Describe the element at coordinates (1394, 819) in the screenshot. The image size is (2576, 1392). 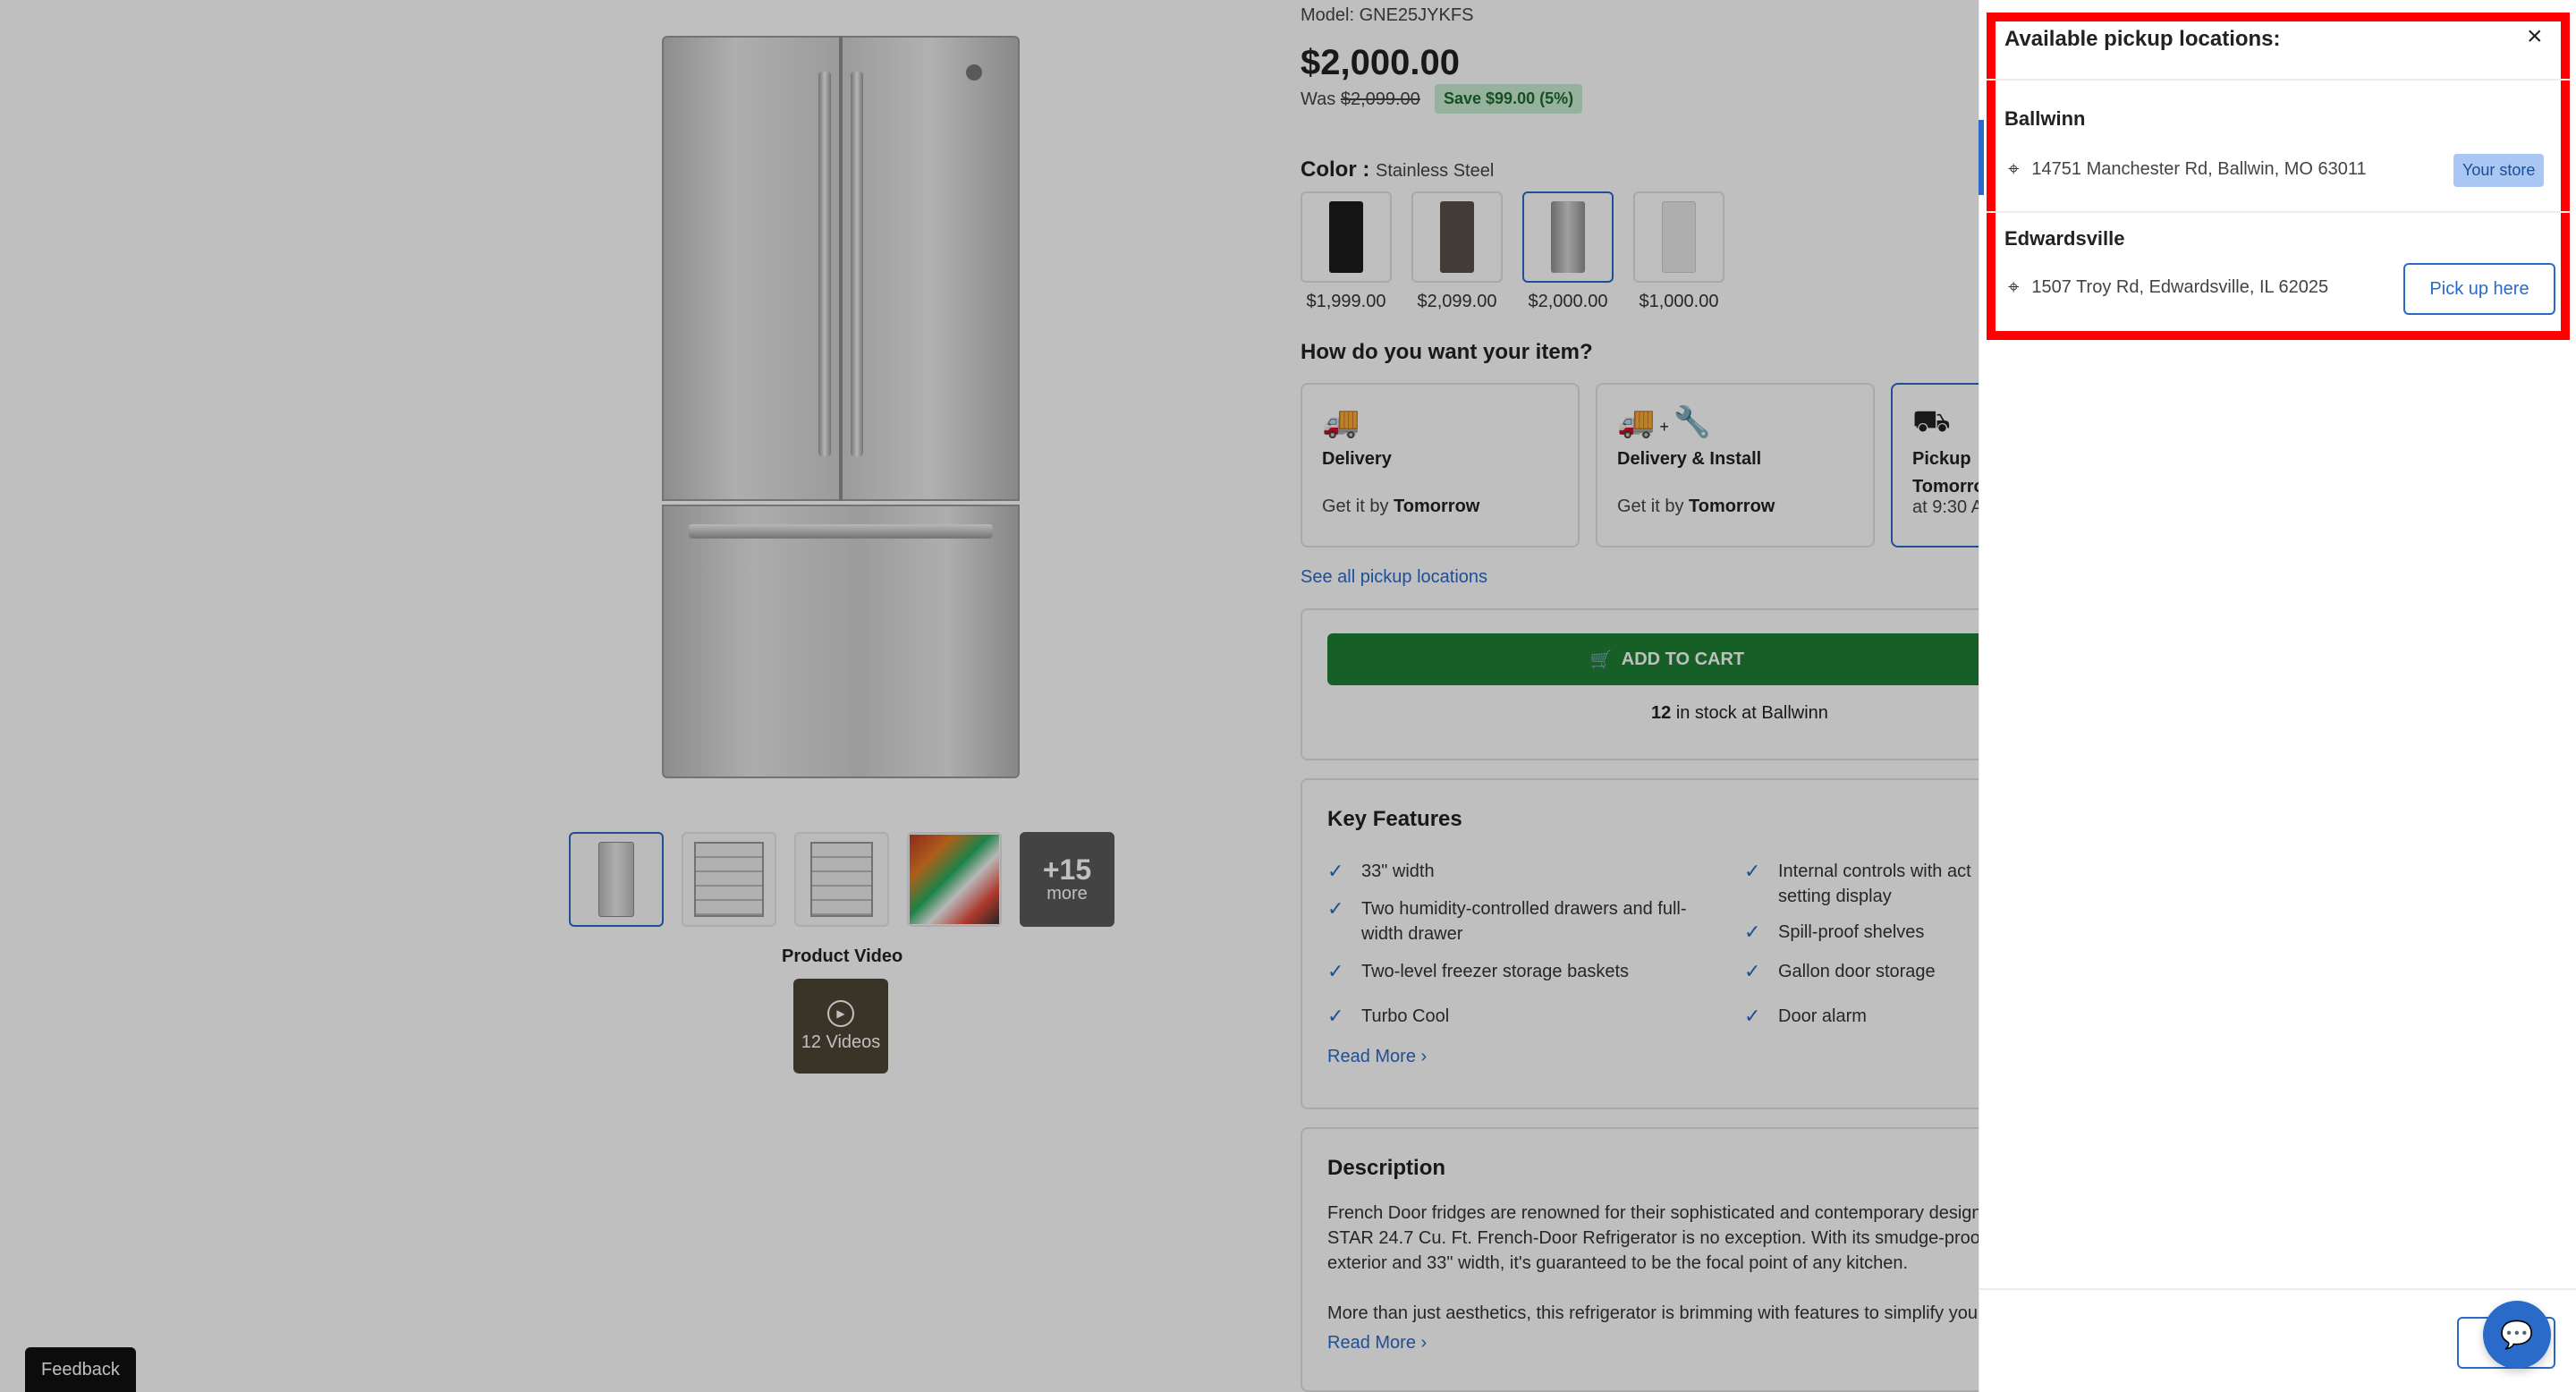
I see `key-features-title: Key Features` at that location.